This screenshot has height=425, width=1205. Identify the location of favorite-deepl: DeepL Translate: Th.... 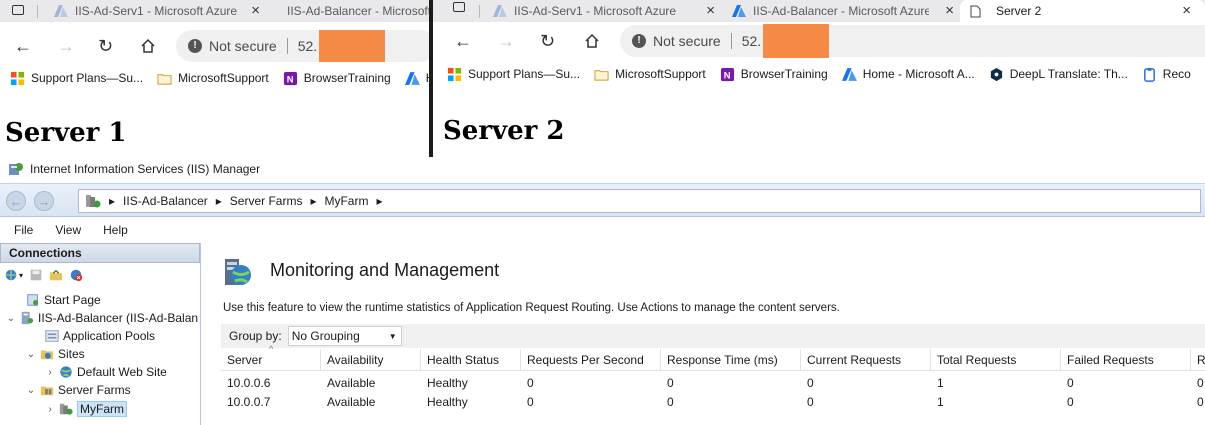
(1058, 74).